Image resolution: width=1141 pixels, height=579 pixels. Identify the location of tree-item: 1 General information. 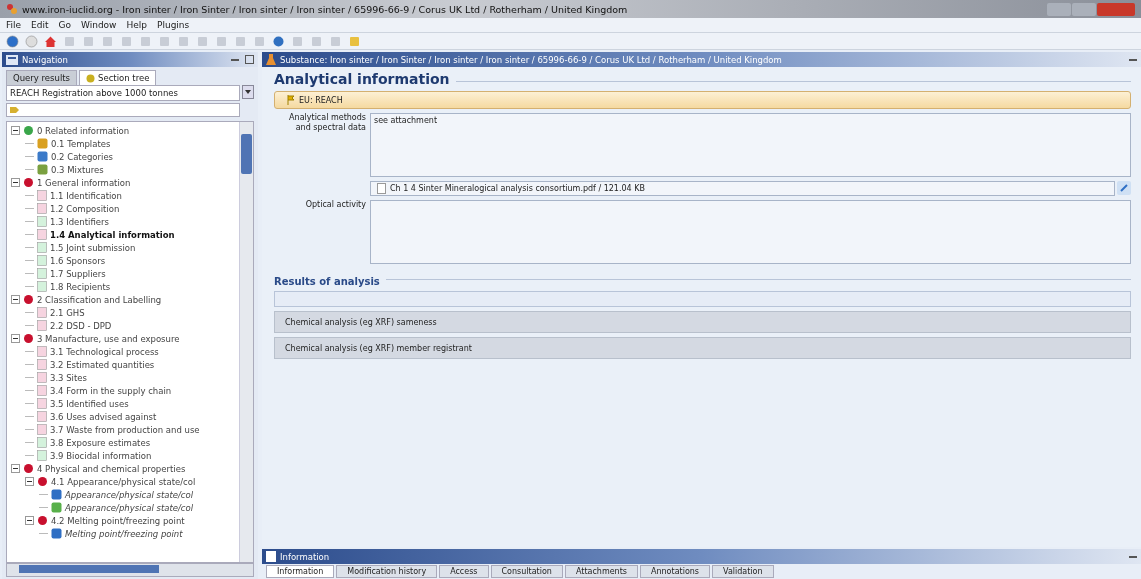
(84, 182).